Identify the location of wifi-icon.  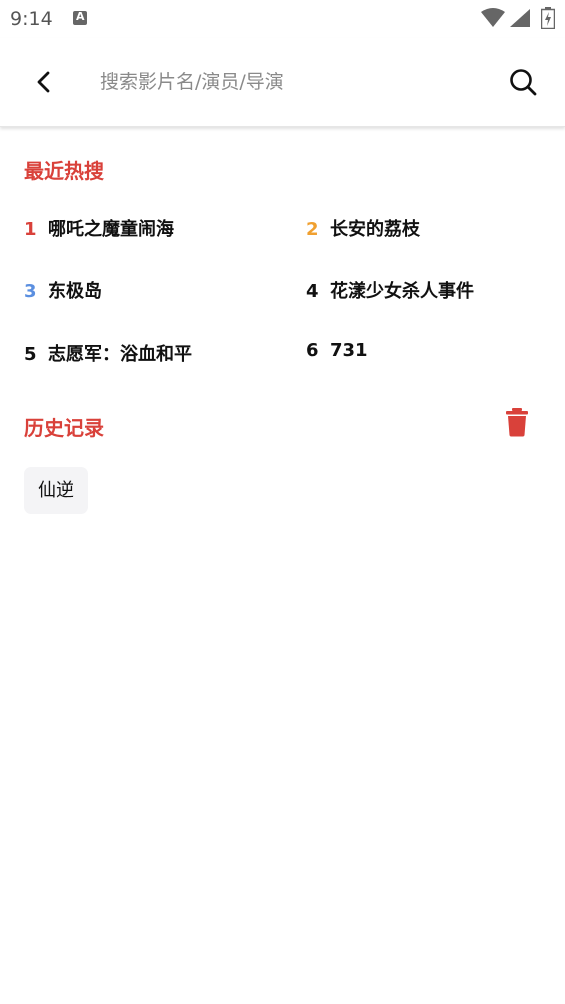
(493, 17).